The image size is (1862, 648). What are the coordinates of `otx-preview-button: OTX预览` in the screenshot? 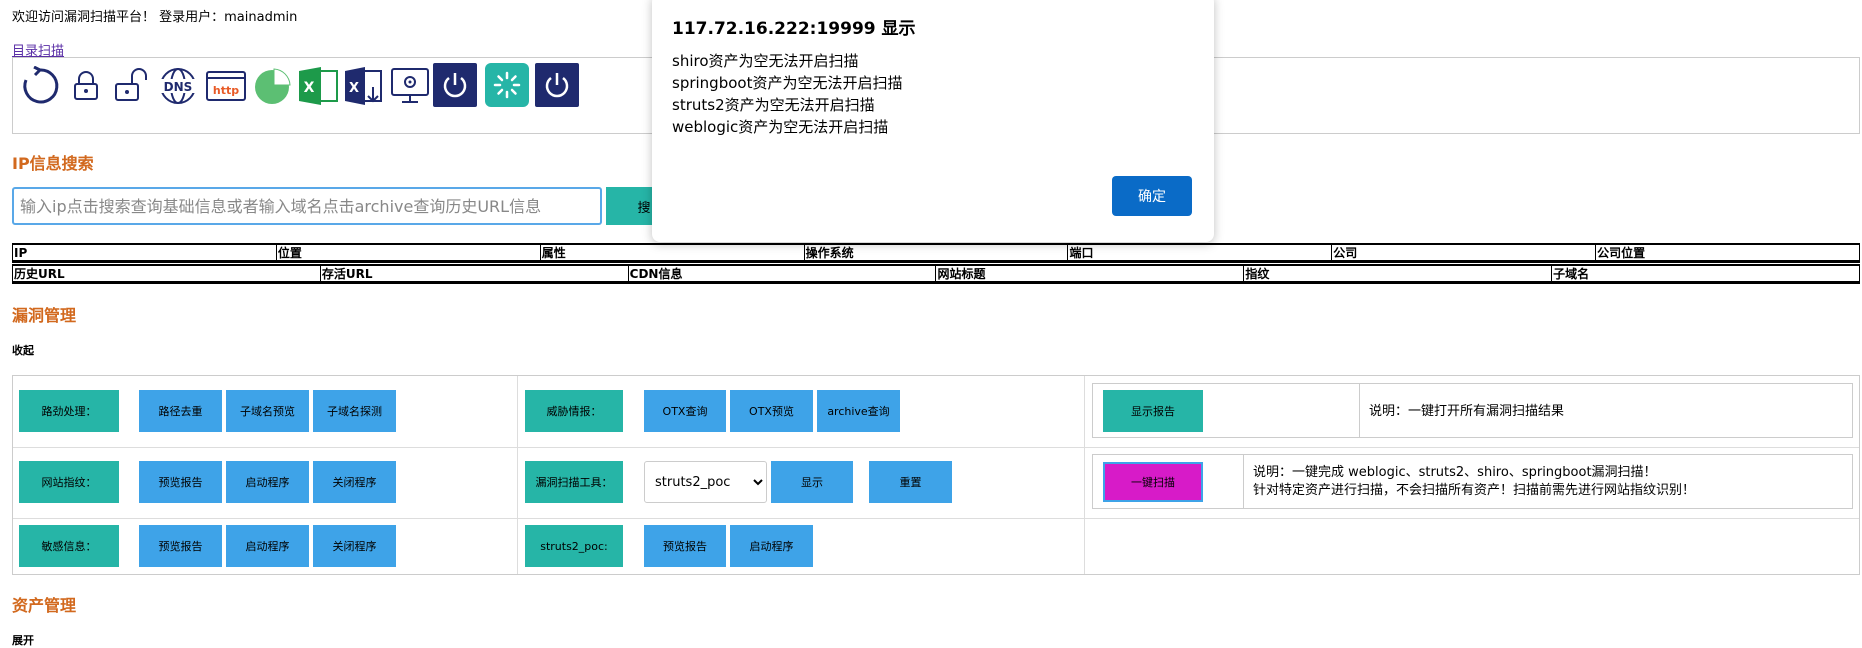 It's located at (771, 411).